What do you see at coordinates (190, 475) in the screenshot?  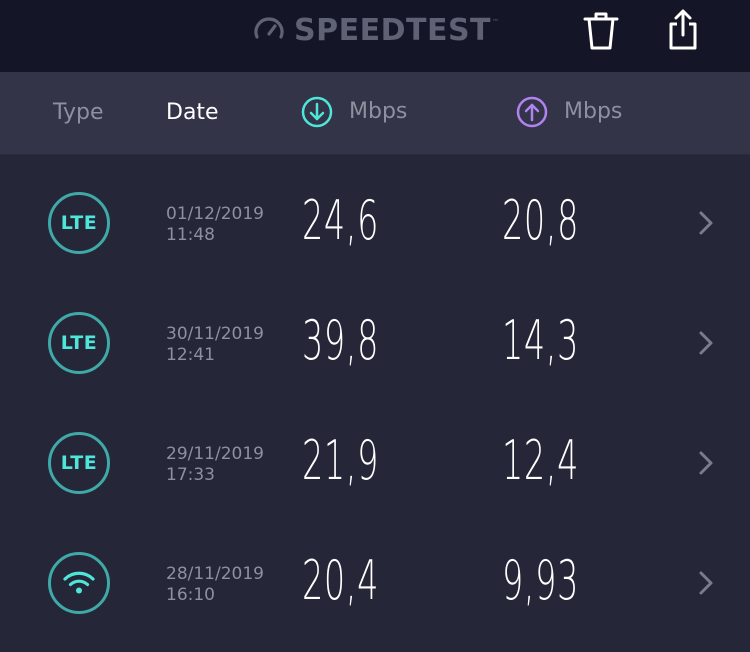 I see `result-time: 17:33` at bounding box center [190, 475].